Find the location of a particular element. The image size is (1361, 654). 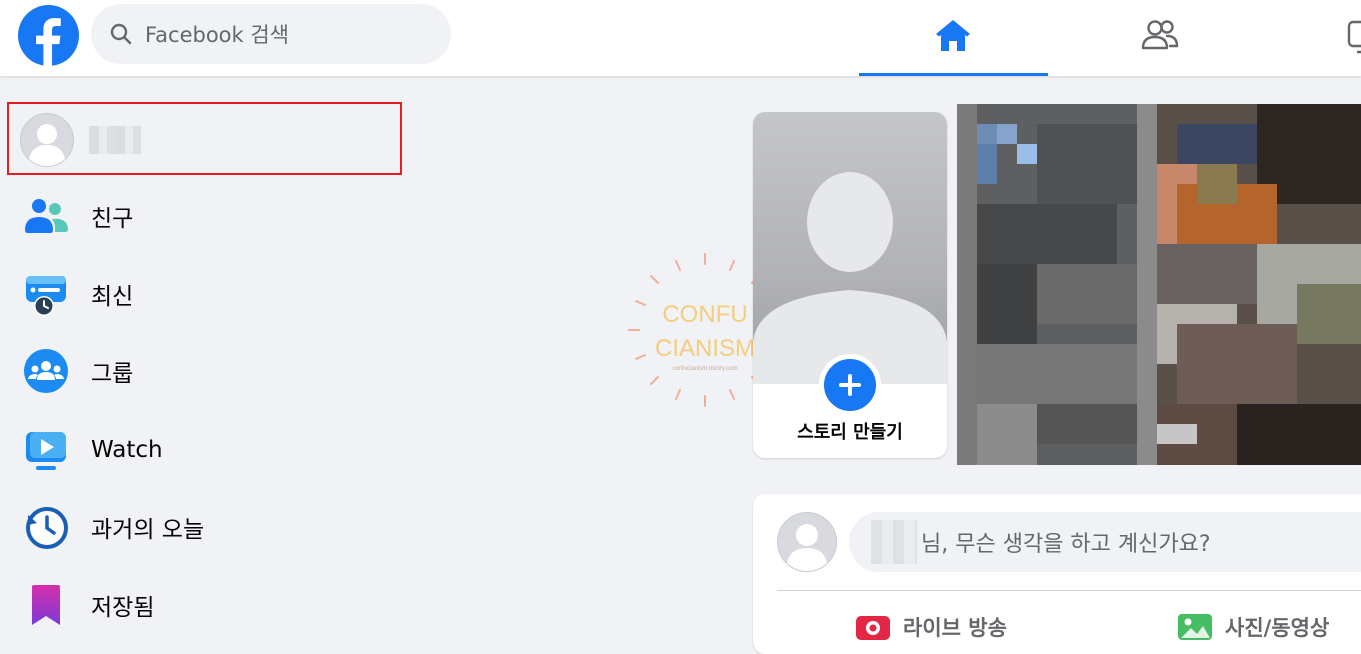

watch-icon is located at coordinates (46, 451).